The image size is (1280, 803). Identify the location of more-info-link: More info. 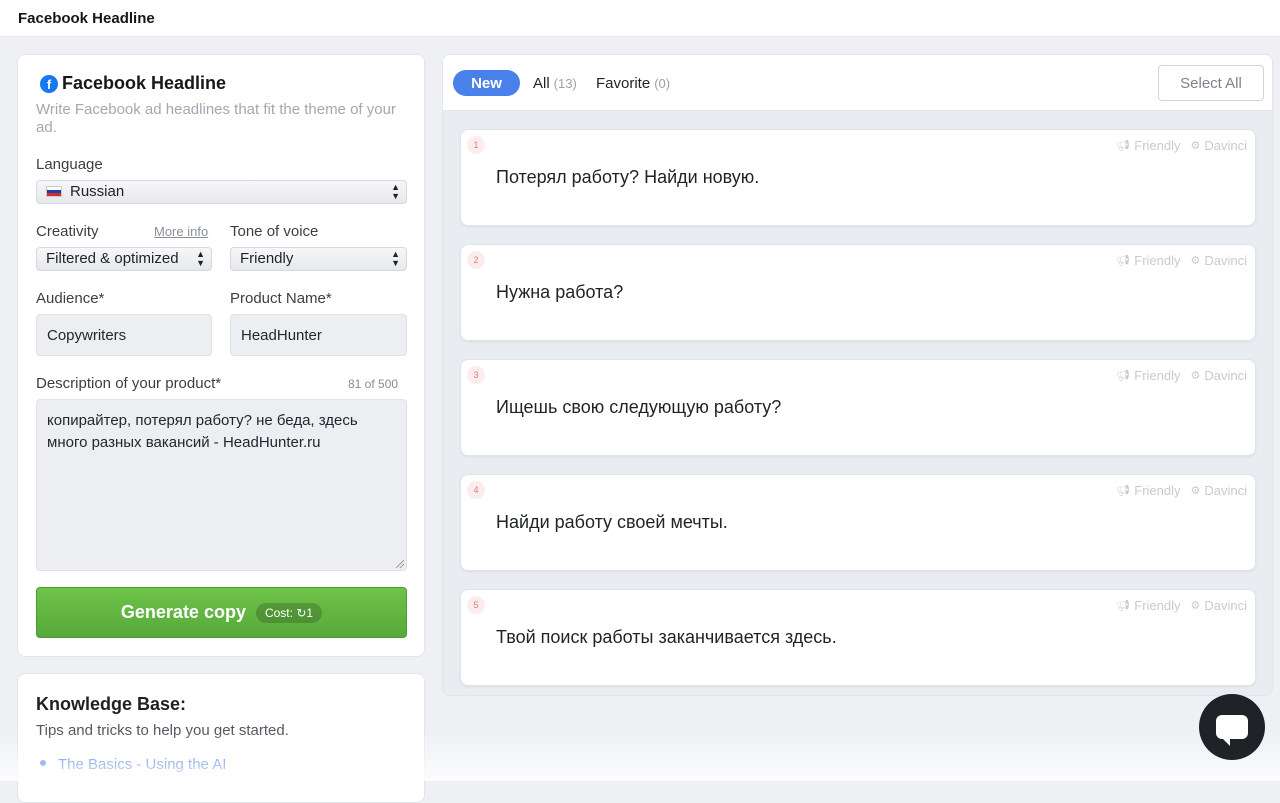
(181, 231).